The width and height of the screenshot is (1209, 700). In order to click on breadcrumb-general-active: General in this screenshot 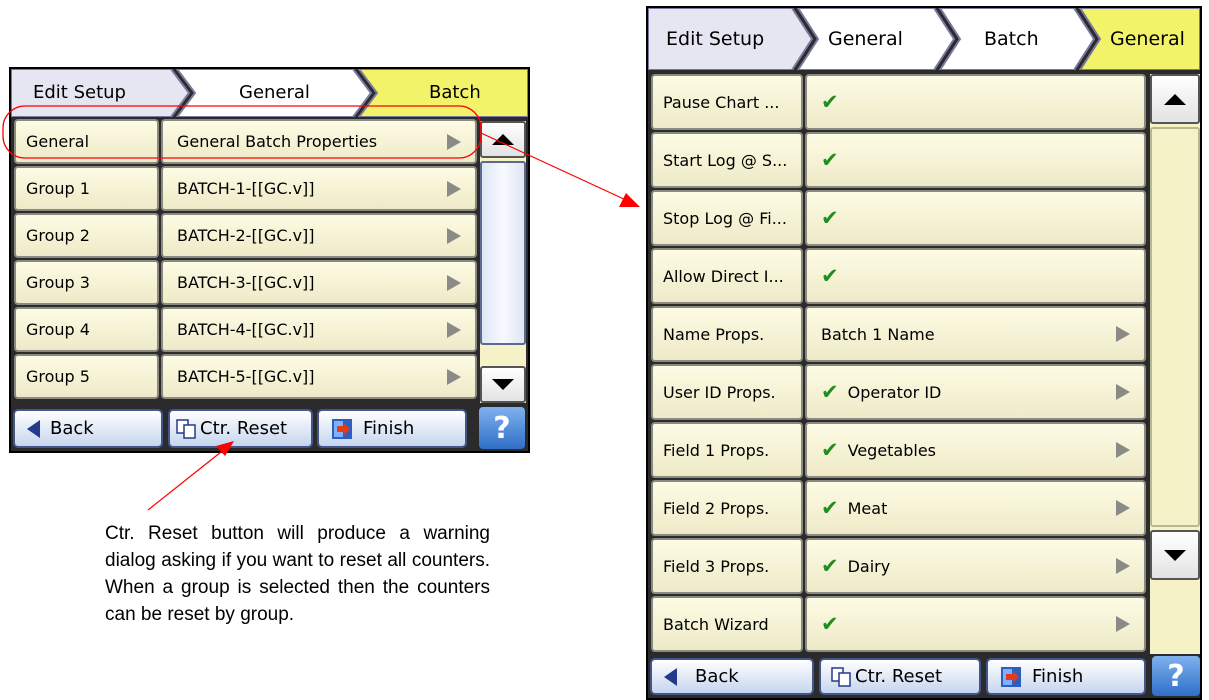, I will do `click(1147, 39)`.